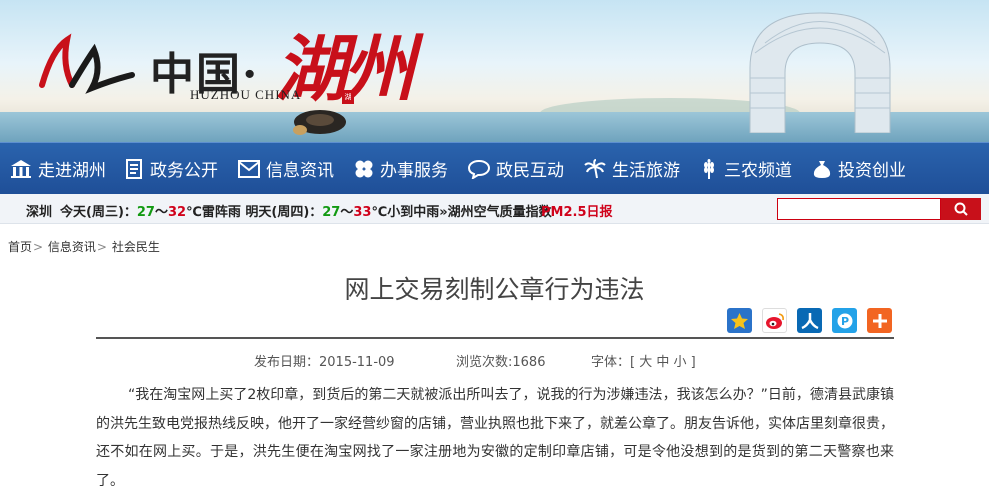  Describe the element at coordinates (136, 247) in the screenshot. I see `breadcrumb-society: 社会民生` at that location.